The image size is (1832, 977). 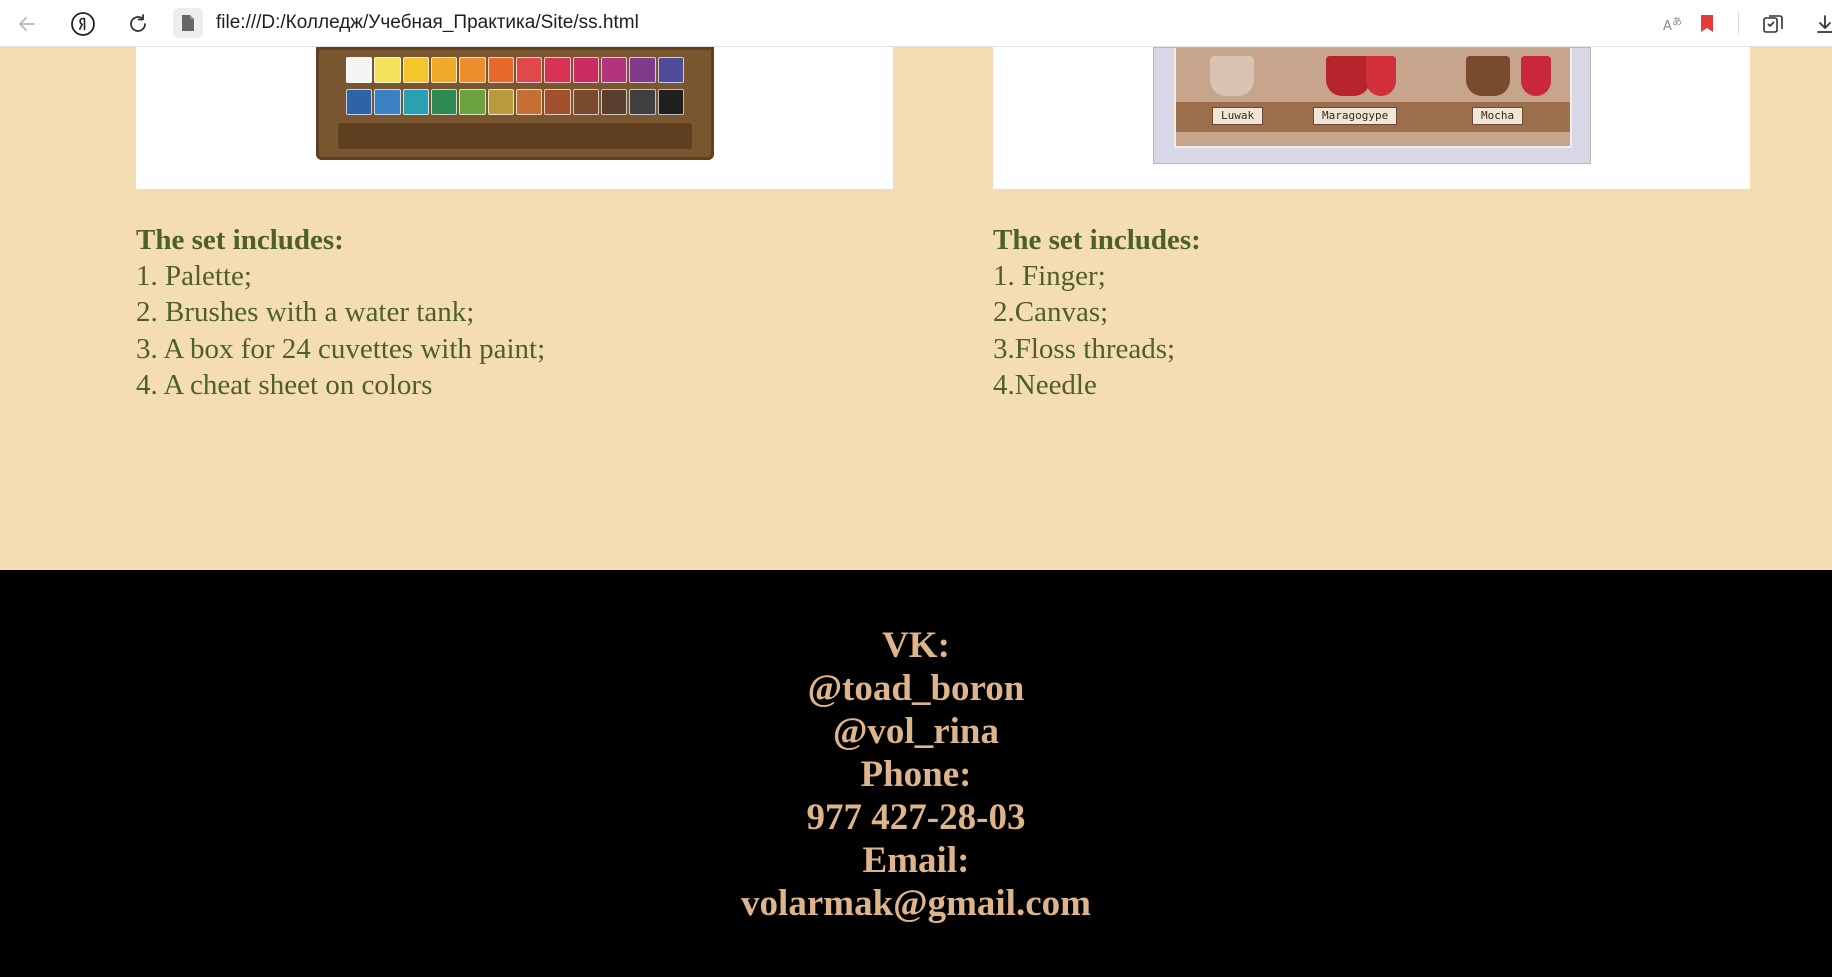 What do you see at coordinates (1372, 105) in the screenshot?
I see `embroidery-frame-illustration: Luwak Maragogype Mocha` at bounding box center [1372, 105].